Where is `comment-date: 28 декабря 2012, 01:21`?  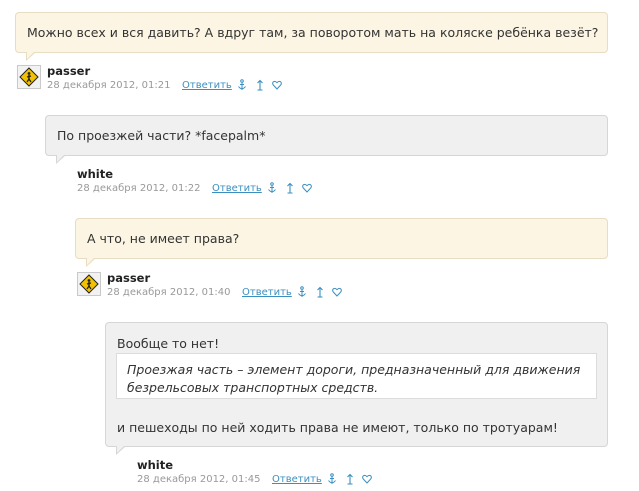 comment-date: 28 декабря 2012, 01:21 is located at coordinates (109, 85).